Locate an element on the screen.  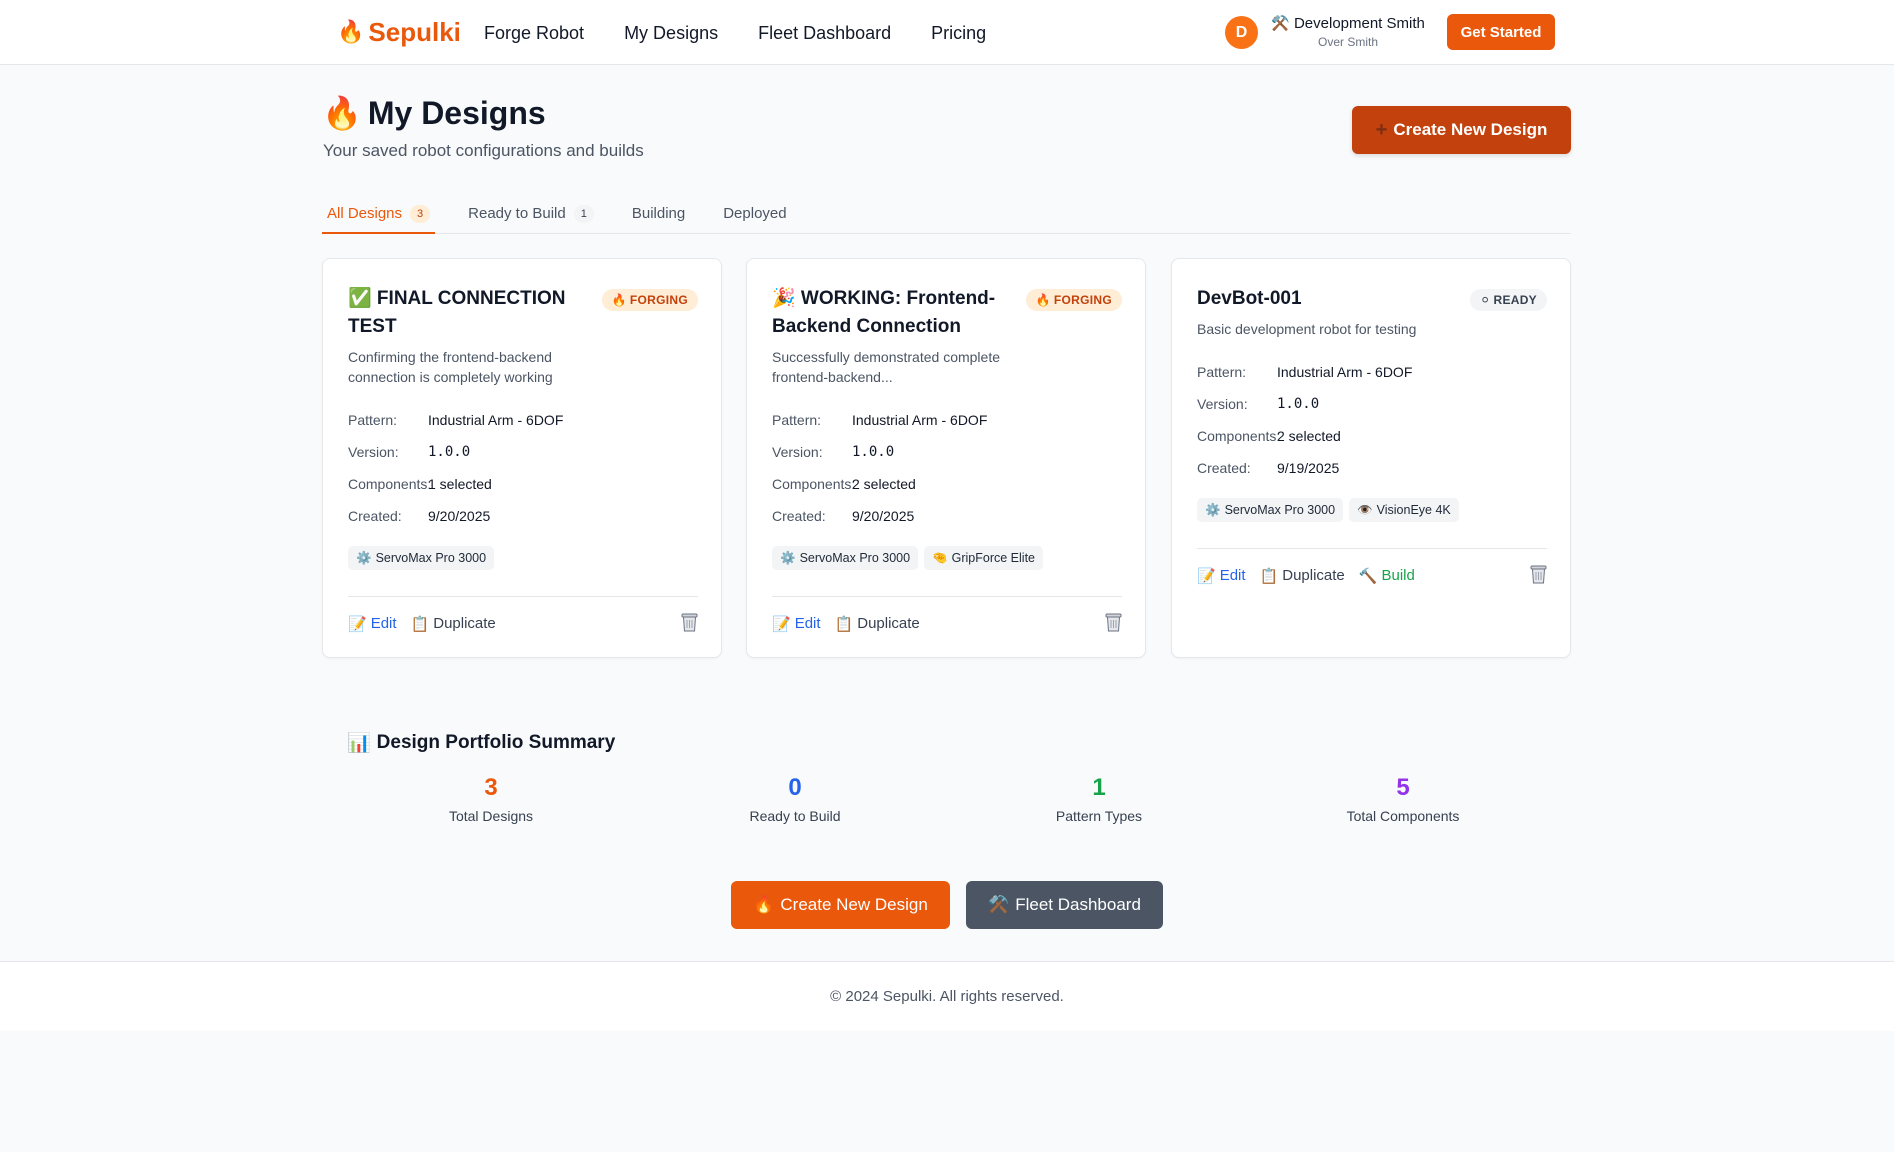
tab-ready-to-build: Ready to Build 1 is located at coordinates (531, 216).